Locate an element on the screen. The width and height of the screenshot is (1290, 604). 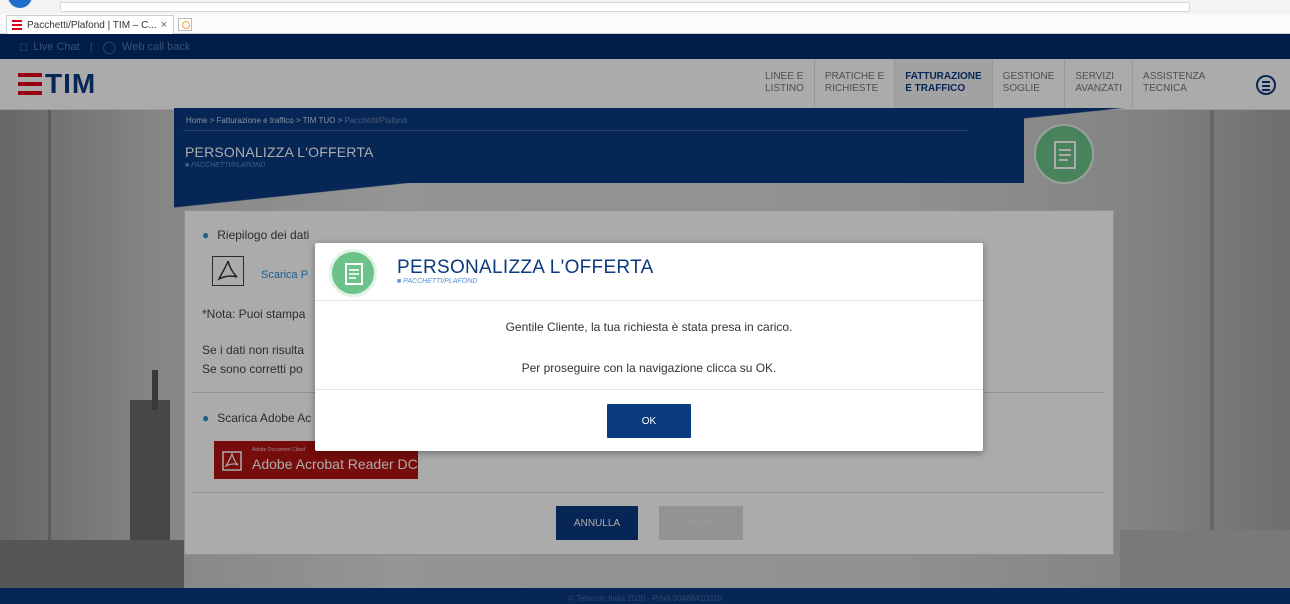
address-bar is located at coordinates (625, 7).